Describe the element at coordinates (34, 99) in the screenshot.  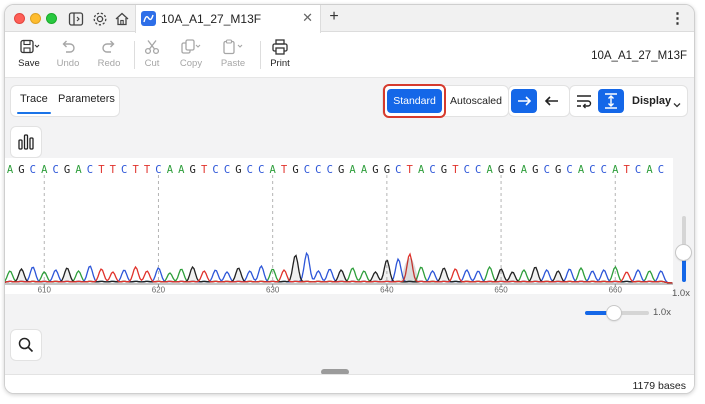
I see `tab-trace: Trace` at that location.